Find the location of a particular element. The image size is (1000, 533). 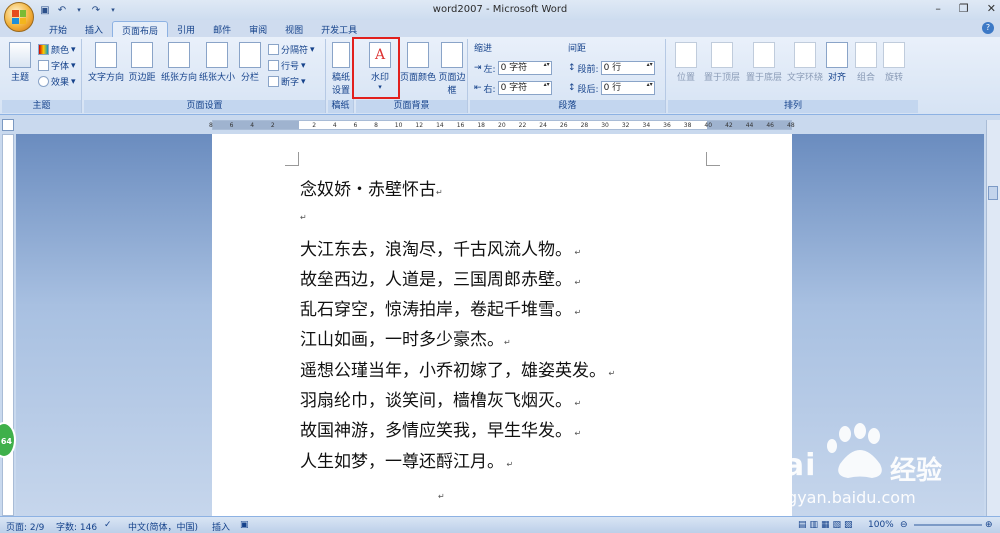

breaks-button: 分隔符 ▾ is located at coordinates (291, 49).